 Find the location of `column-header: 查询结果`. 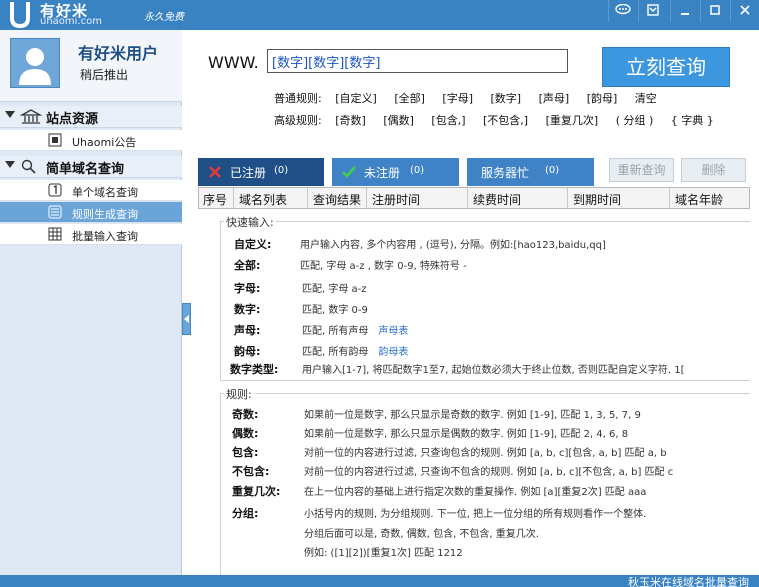

column-header: 查询结果 is located at coordinates (337, 199).